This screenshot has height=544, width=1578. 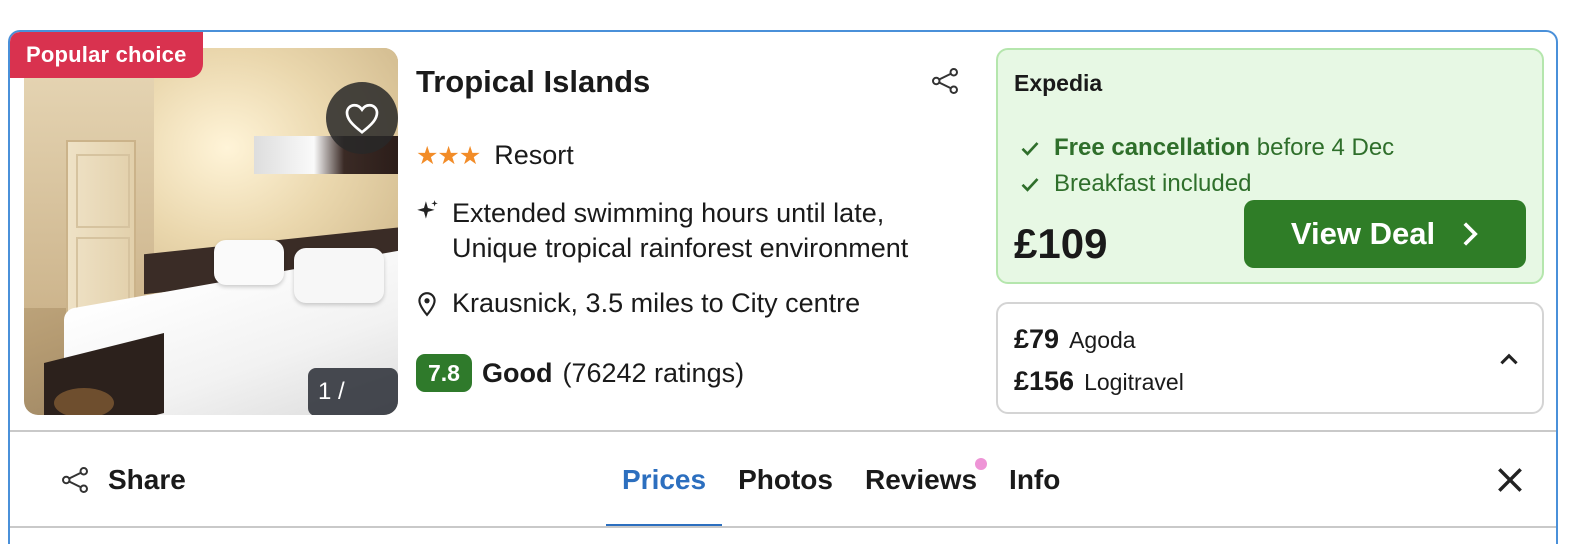 I want to click on tab-reviews-label: Reviews, so click(x=921, y=479).